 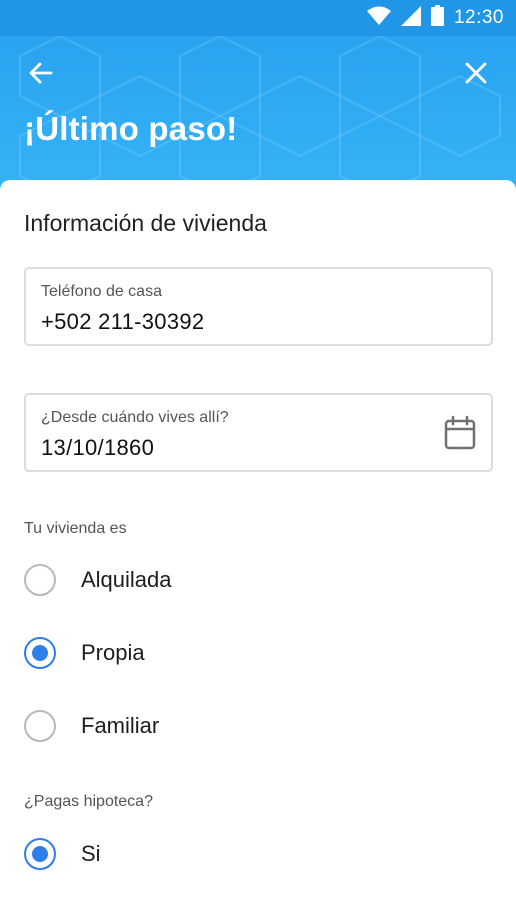 What do you see at coordinates (126, 579) in the screenshot?
I see `radio-label: Alquilada` at bounding box center [126, 579].